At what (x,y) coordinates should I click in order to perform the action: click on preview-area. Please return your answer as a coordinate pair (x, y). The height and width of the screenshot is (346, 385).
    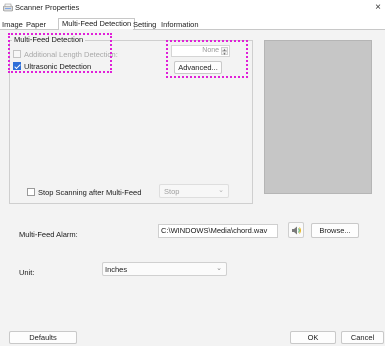
    Looking at the image, I should click on (318, 117).